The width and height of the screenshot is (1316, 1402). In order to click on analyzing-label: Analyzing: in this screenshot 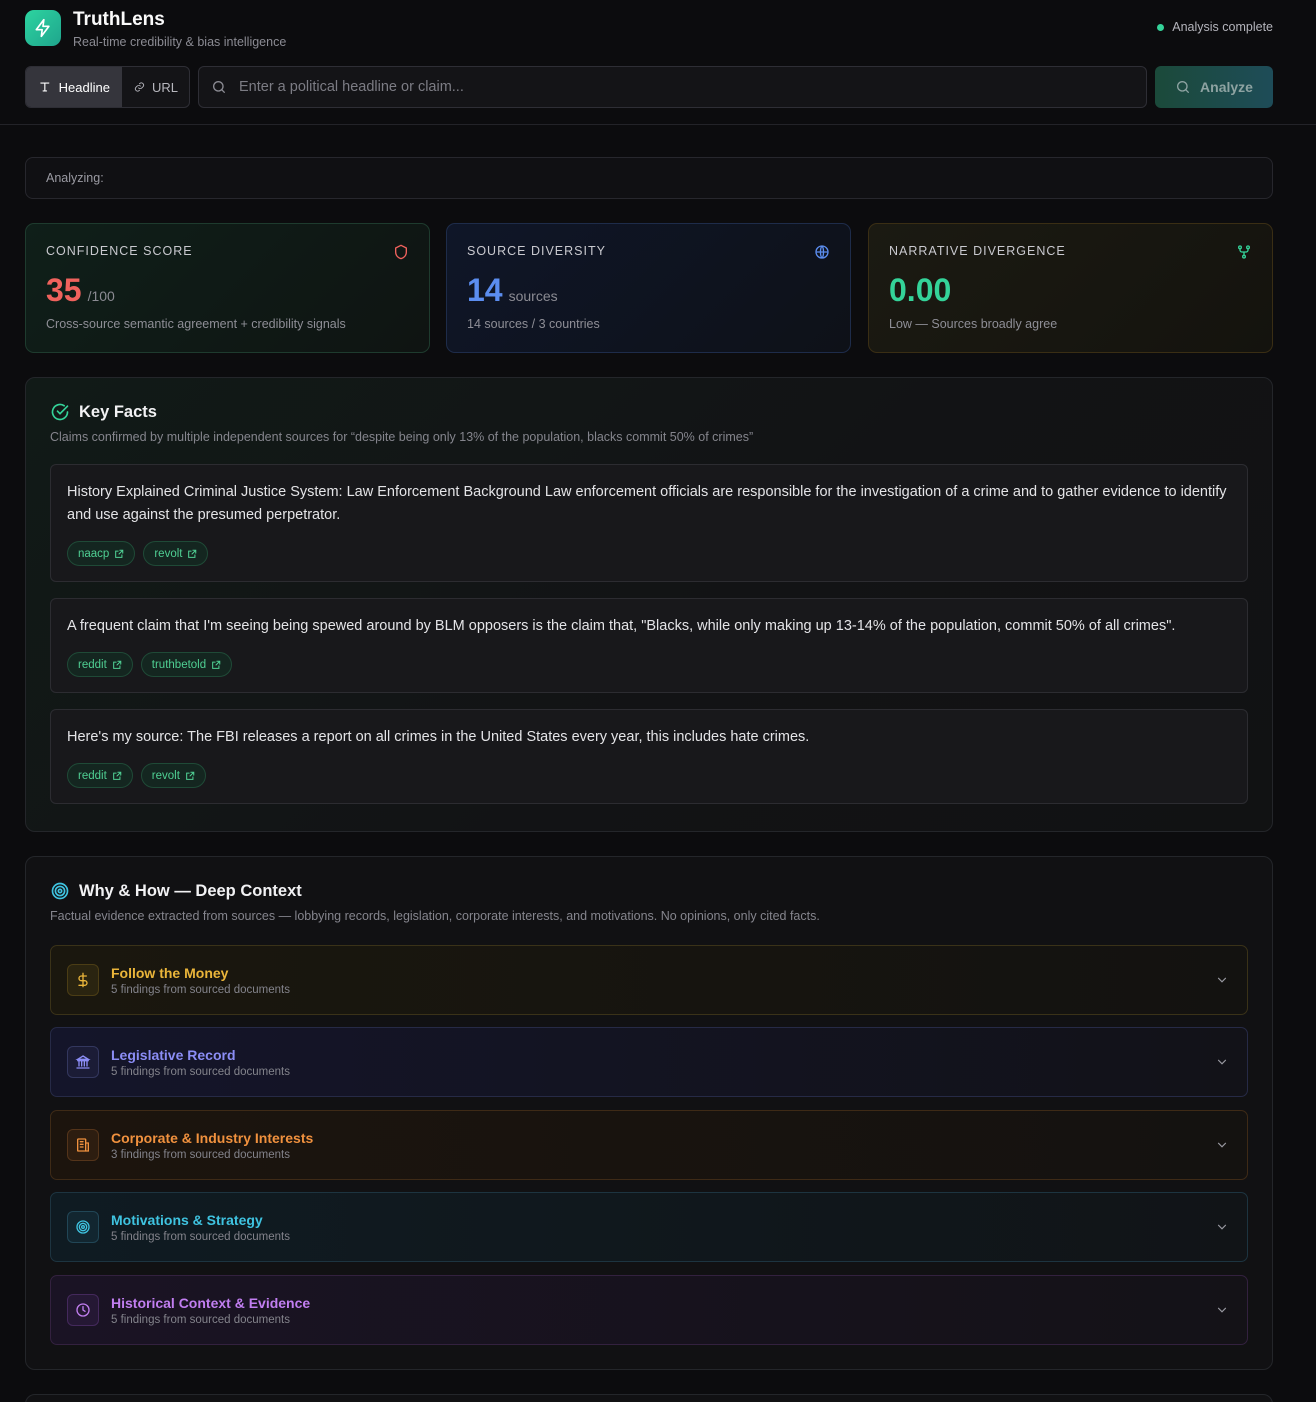, I will do `click(75, 178)`.